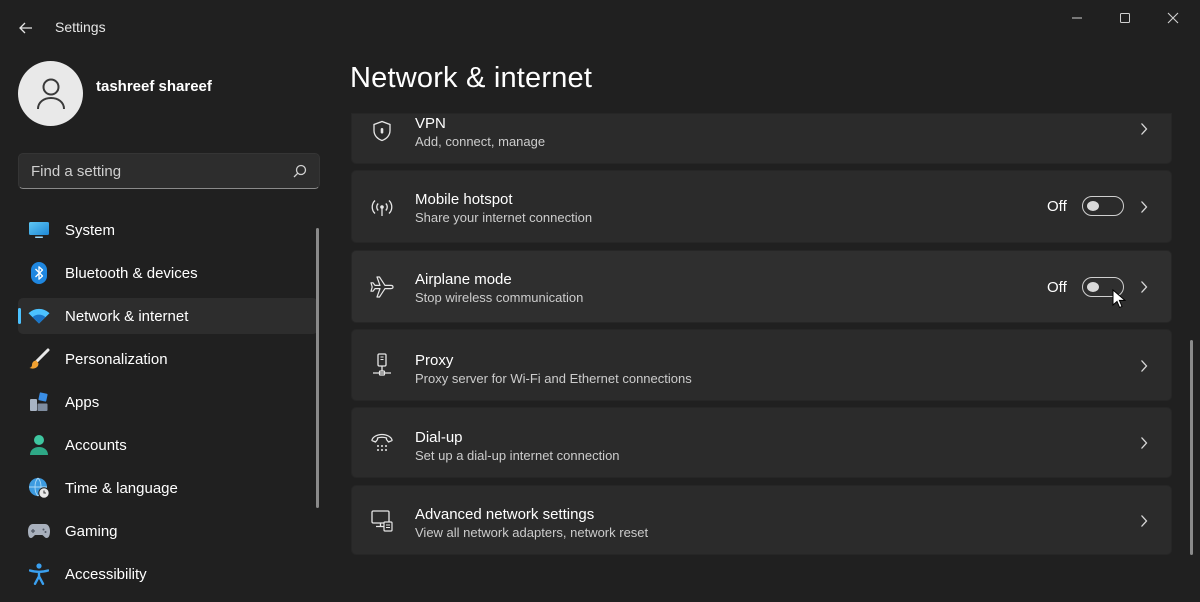 This screenshot has width=1200, height=602. What do you see at coordinates (39, 445) in the screenshot?
I see `account-icon` at bounding box center [39, 445].